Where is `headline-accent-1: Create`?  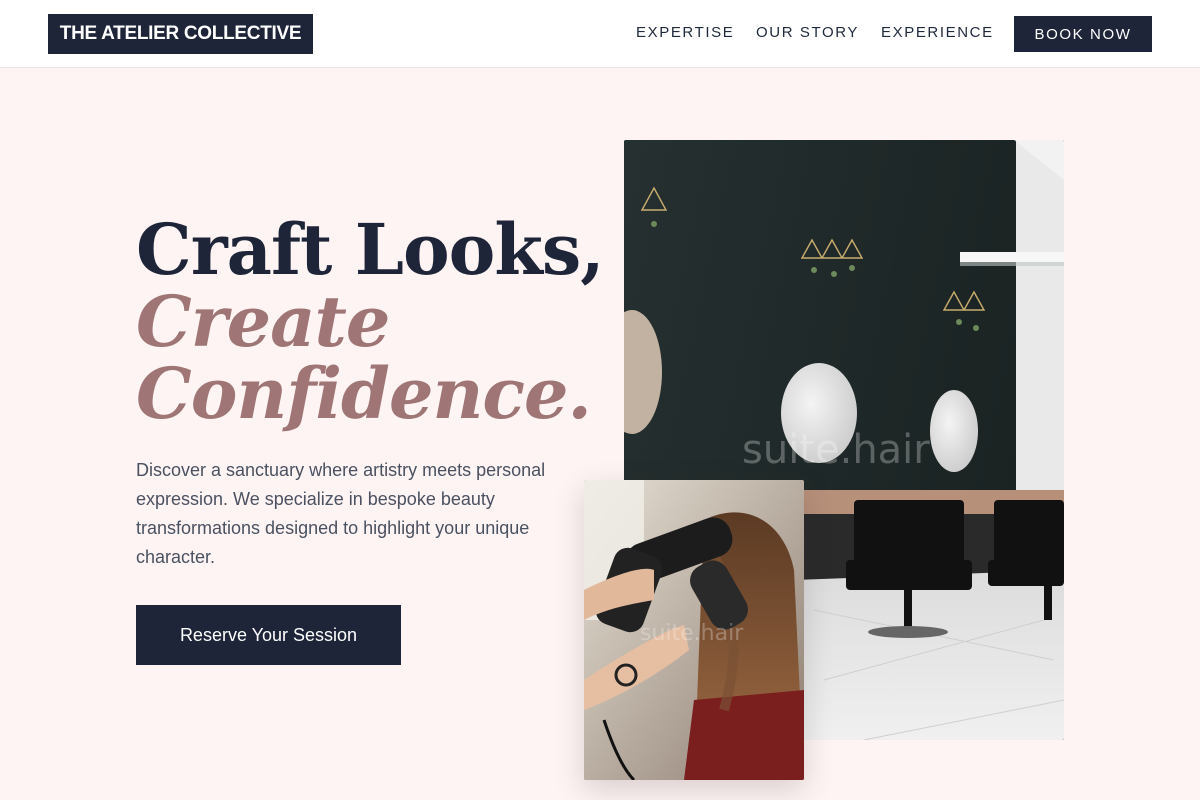 headline-accent-1: Create is located at coordinates (263, 321).